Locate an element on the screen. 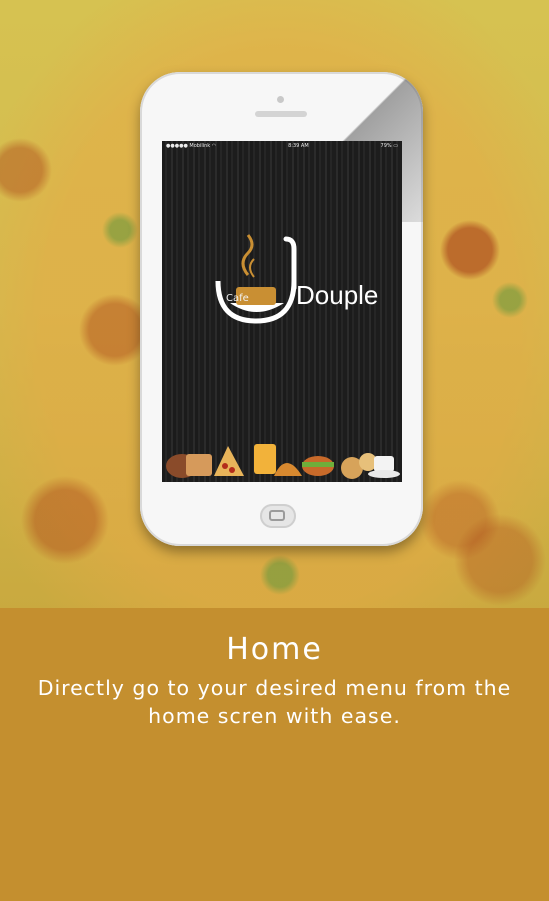  status-right: 79% ▭ is located at coordinates (389, 146).